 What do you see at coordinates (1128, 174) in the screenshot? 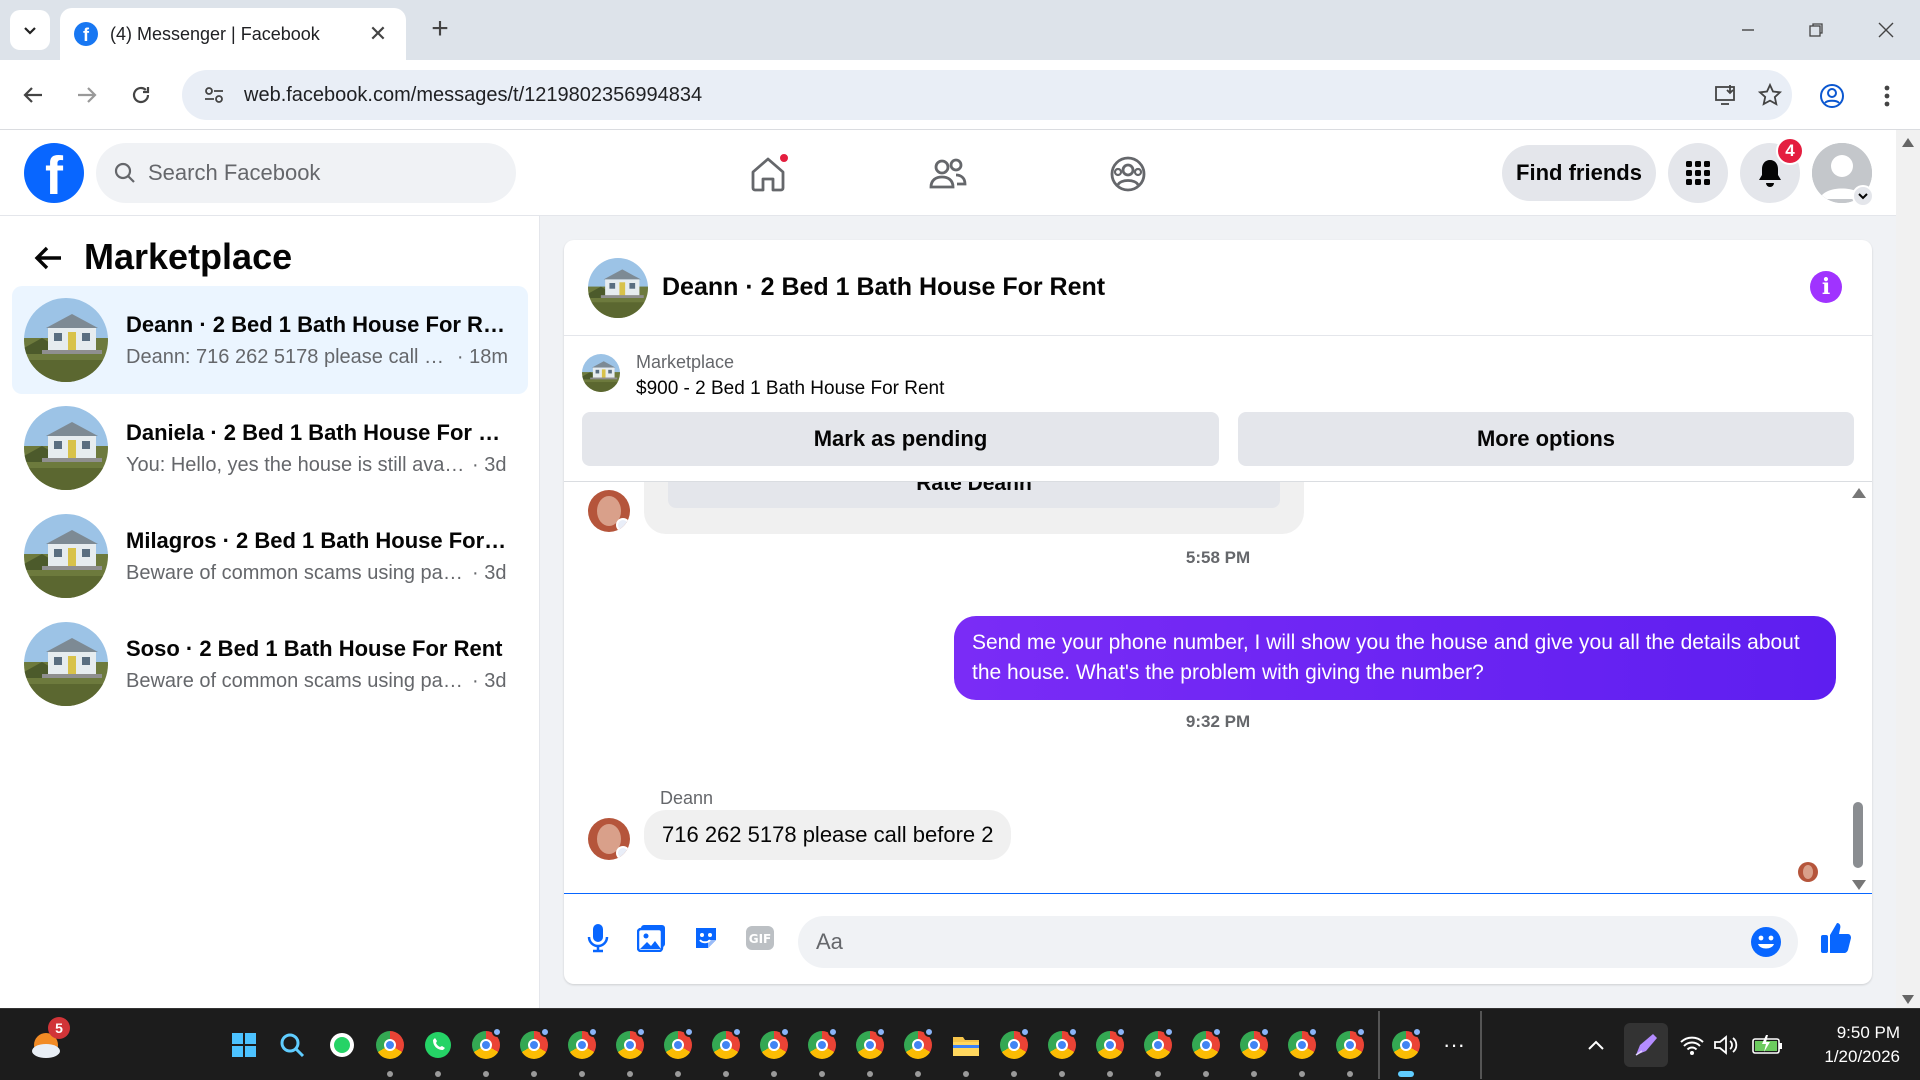
I see `nav-groups` at bounding box center [1128, 174].